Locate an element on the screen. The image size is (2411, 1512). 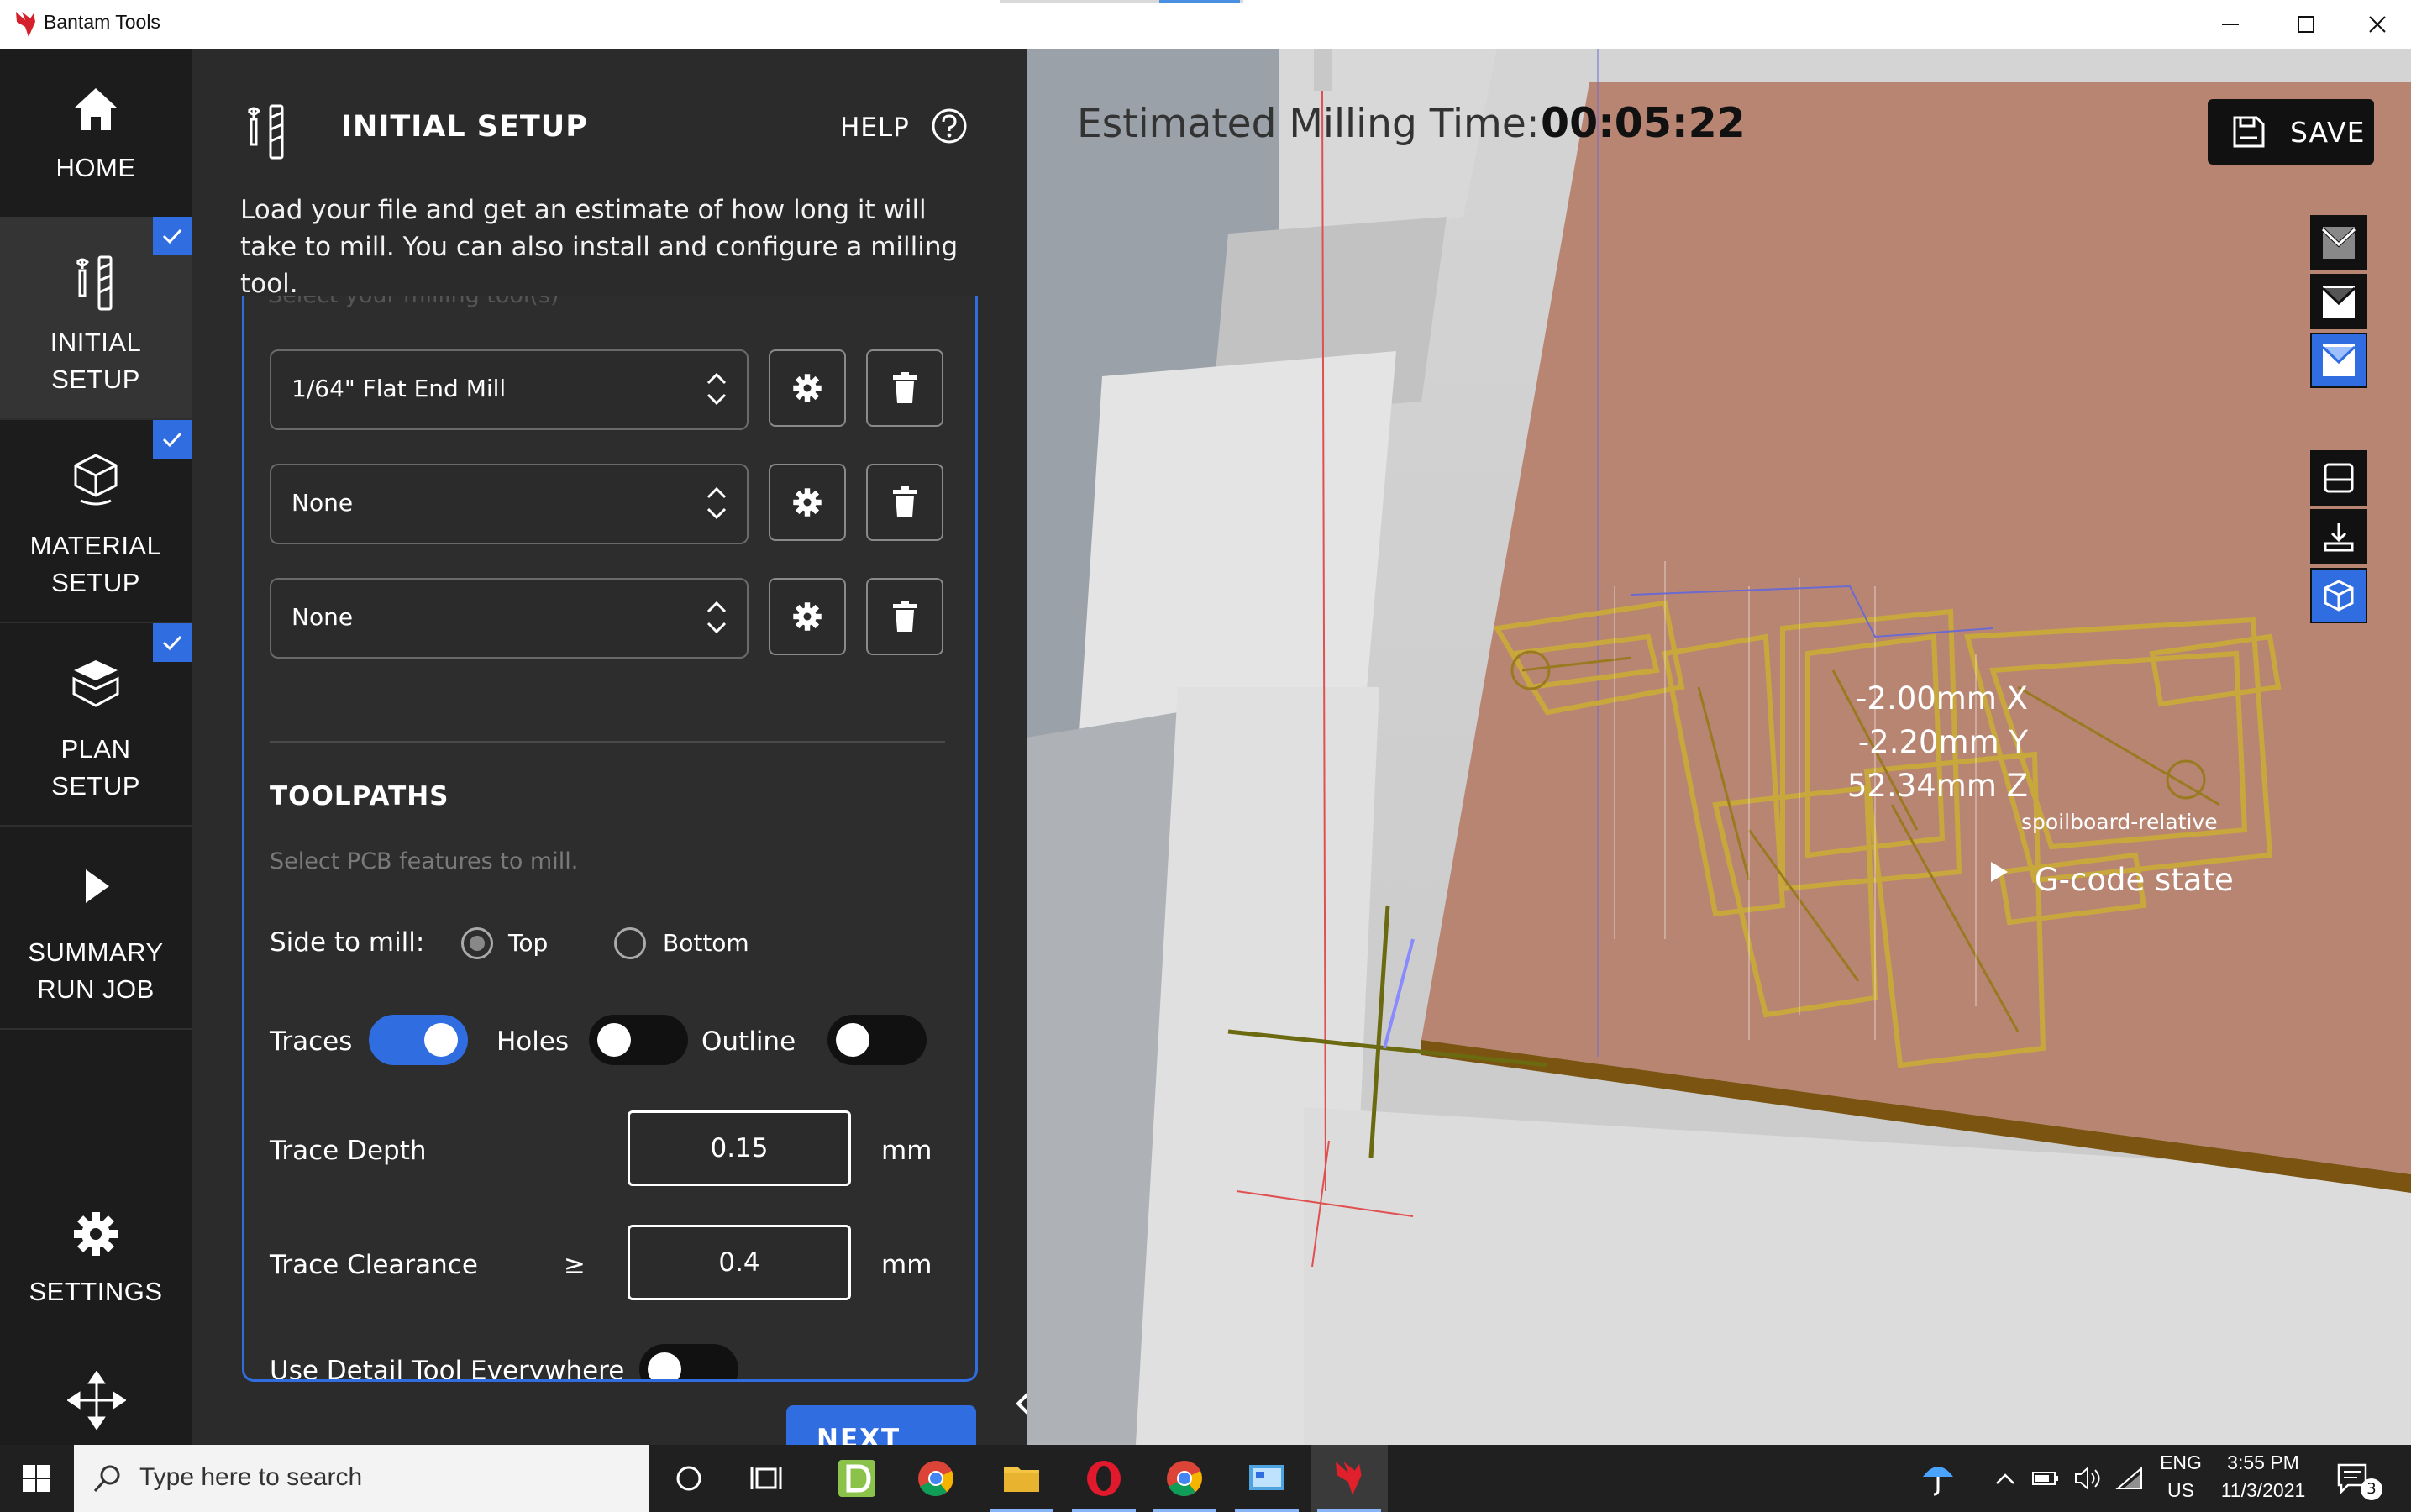
estimated-time-value: 00:05:22 is located at coordinates (1643, 123).